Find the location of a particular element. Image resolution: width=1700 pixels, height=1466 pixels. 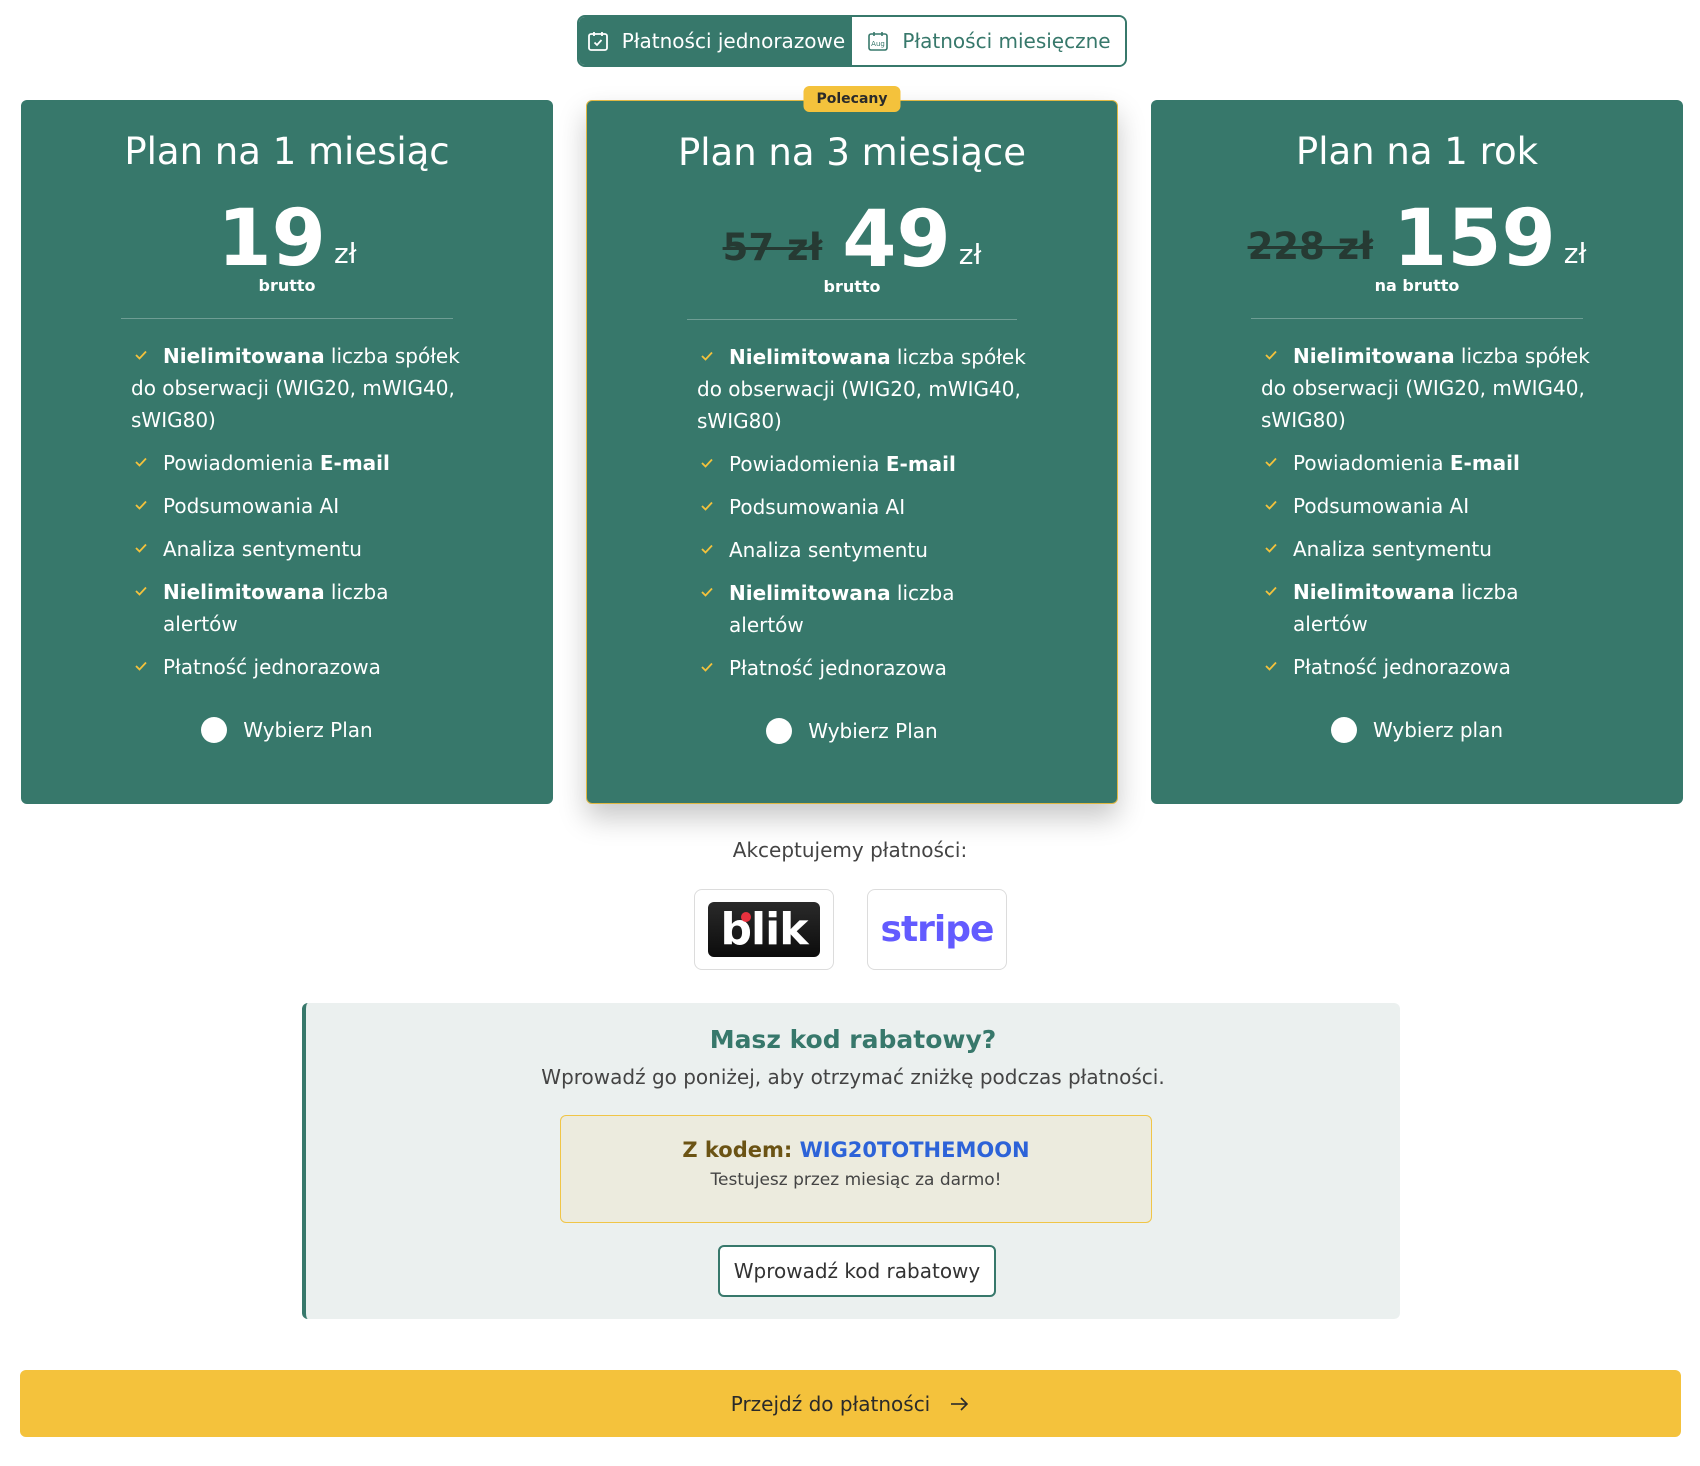

plan-title: Plan na 3 miesiące is located at coordinates (852, 152).